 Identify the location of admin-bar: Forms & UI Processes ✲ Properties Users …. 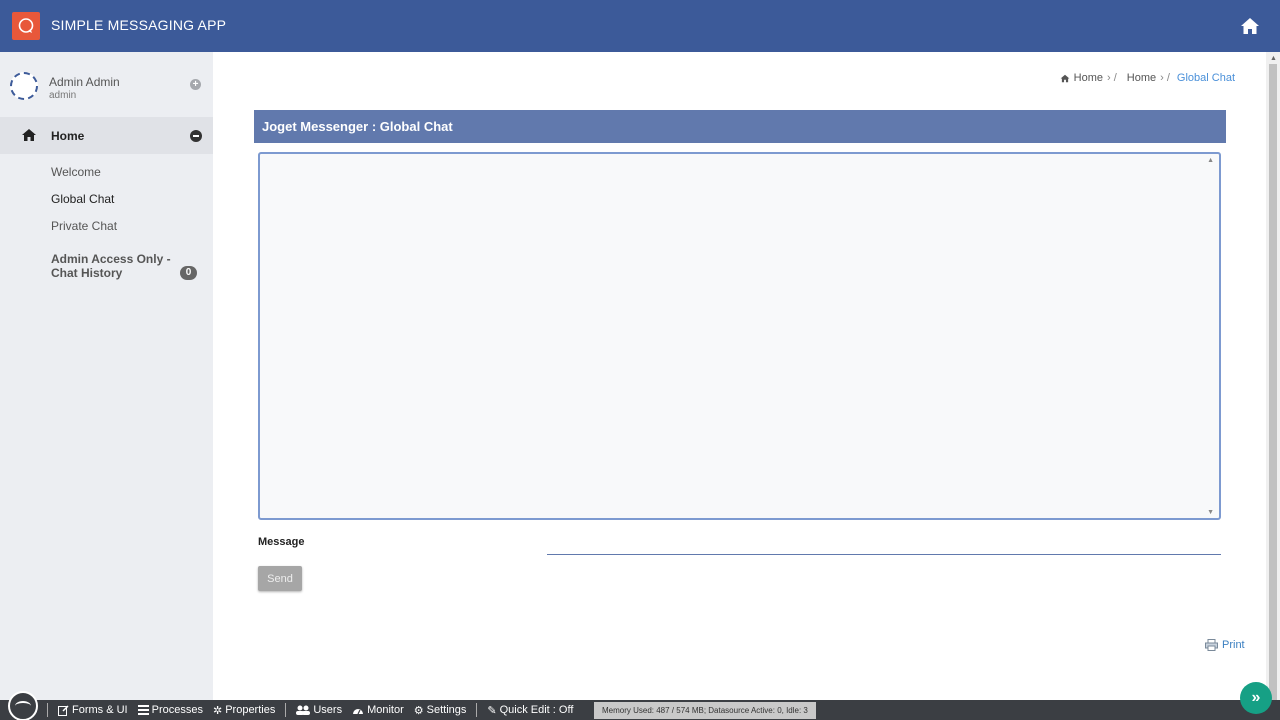
(640, 705).